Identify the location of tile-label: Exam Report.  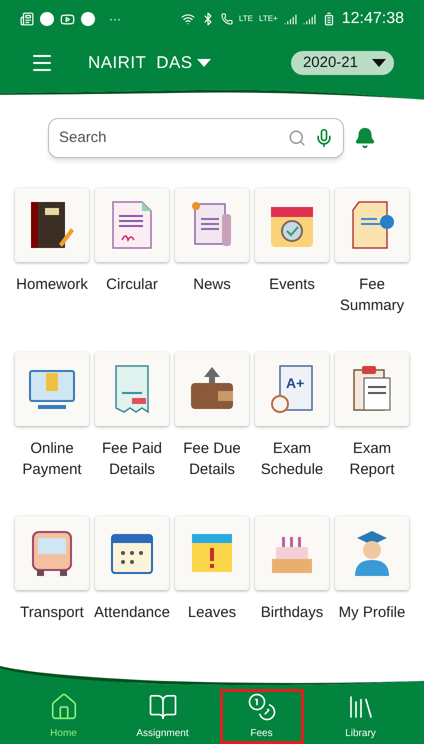
(372, 459).